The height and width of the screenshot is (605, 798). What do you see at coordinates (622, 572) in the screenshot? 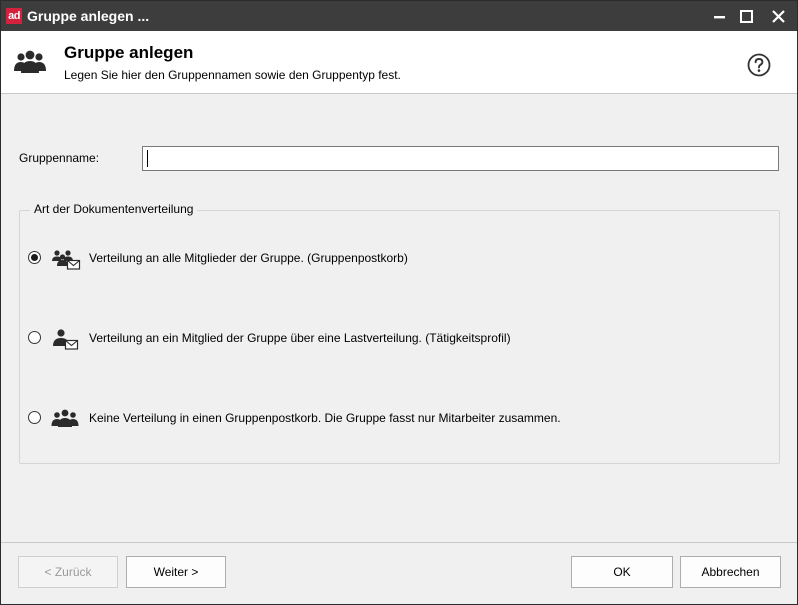
I see `ok-button: OK` at bounding box center [622, 572].